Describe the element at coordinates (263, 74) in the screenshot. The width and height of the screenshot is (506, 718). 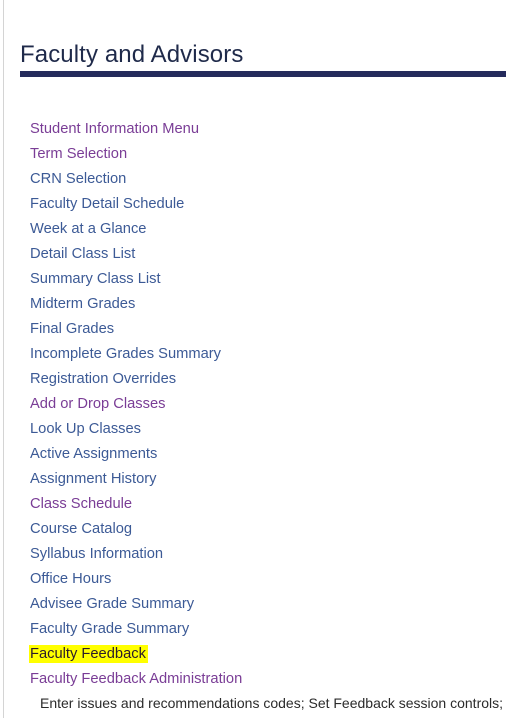
I see `title-divider` at that location.